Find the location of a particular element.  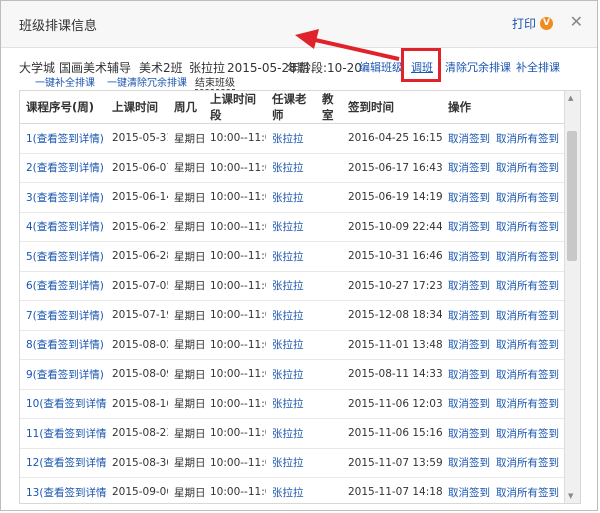

lesson-detail-link: 11(查看签到详情) is located at coordinates (63, 433).